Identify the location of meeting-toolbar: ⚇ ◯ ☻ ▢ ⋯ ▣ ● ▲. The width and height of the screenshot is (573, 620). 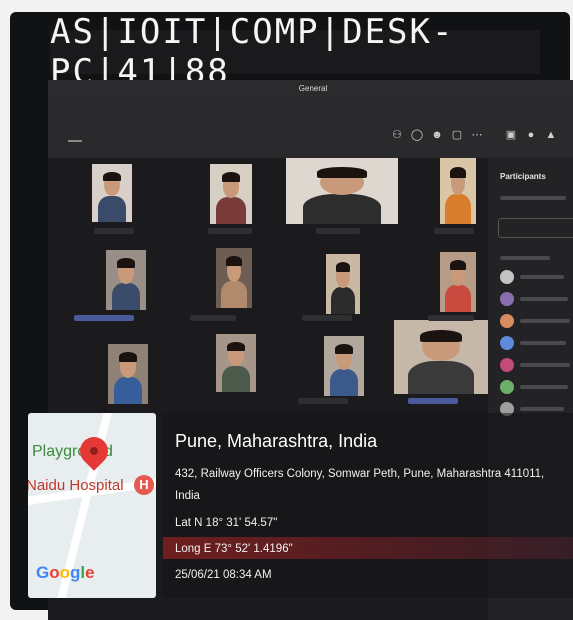
(310, 128).